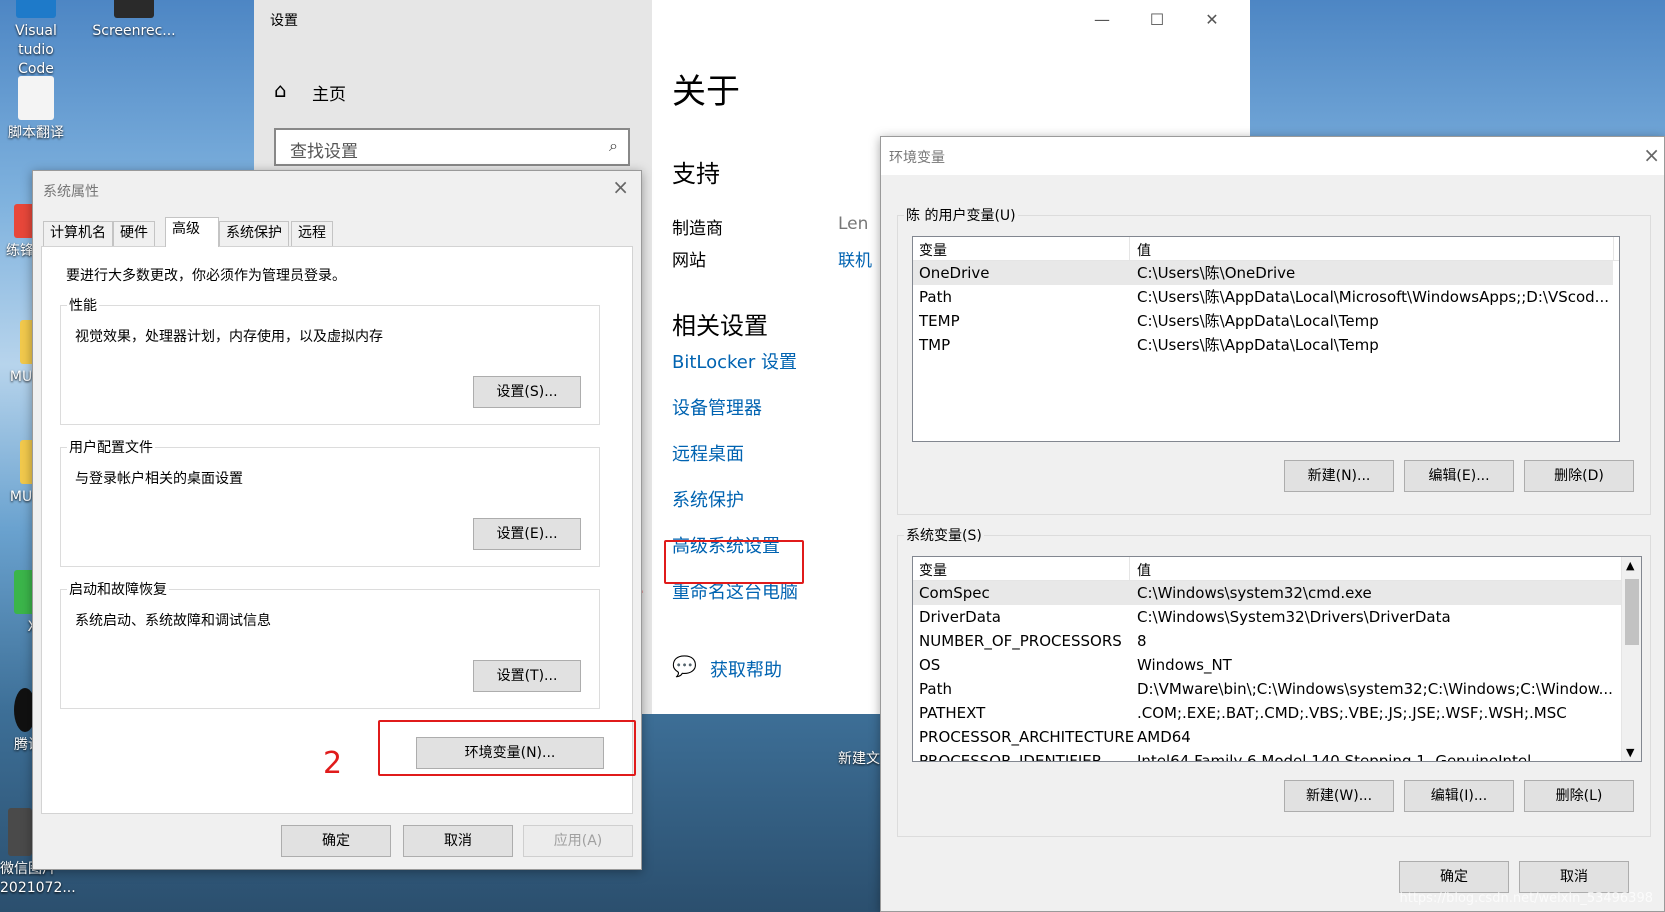  What do you see at coordinates (83, 305) in the screenshot?
I see `group-label: 性能` at bounding box center [83, 305].